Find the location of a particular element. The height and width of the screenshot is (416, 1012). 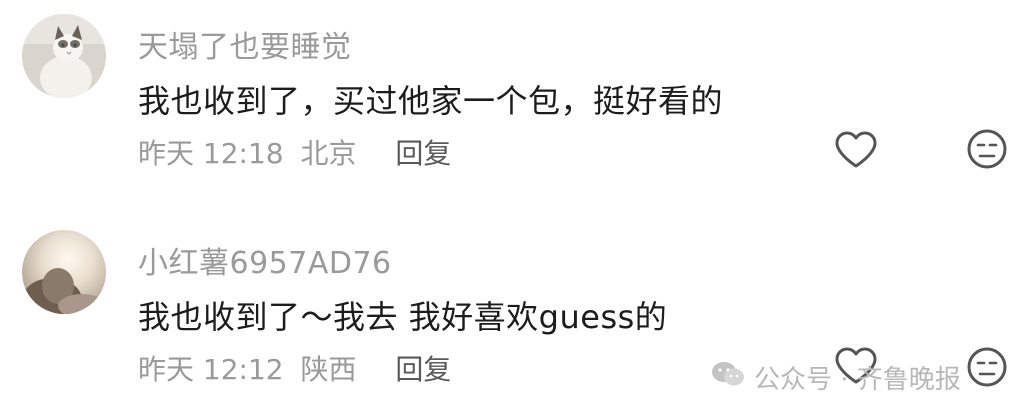

comment-username: 小红薯6957AD76 is located at coordinates (265, 260).